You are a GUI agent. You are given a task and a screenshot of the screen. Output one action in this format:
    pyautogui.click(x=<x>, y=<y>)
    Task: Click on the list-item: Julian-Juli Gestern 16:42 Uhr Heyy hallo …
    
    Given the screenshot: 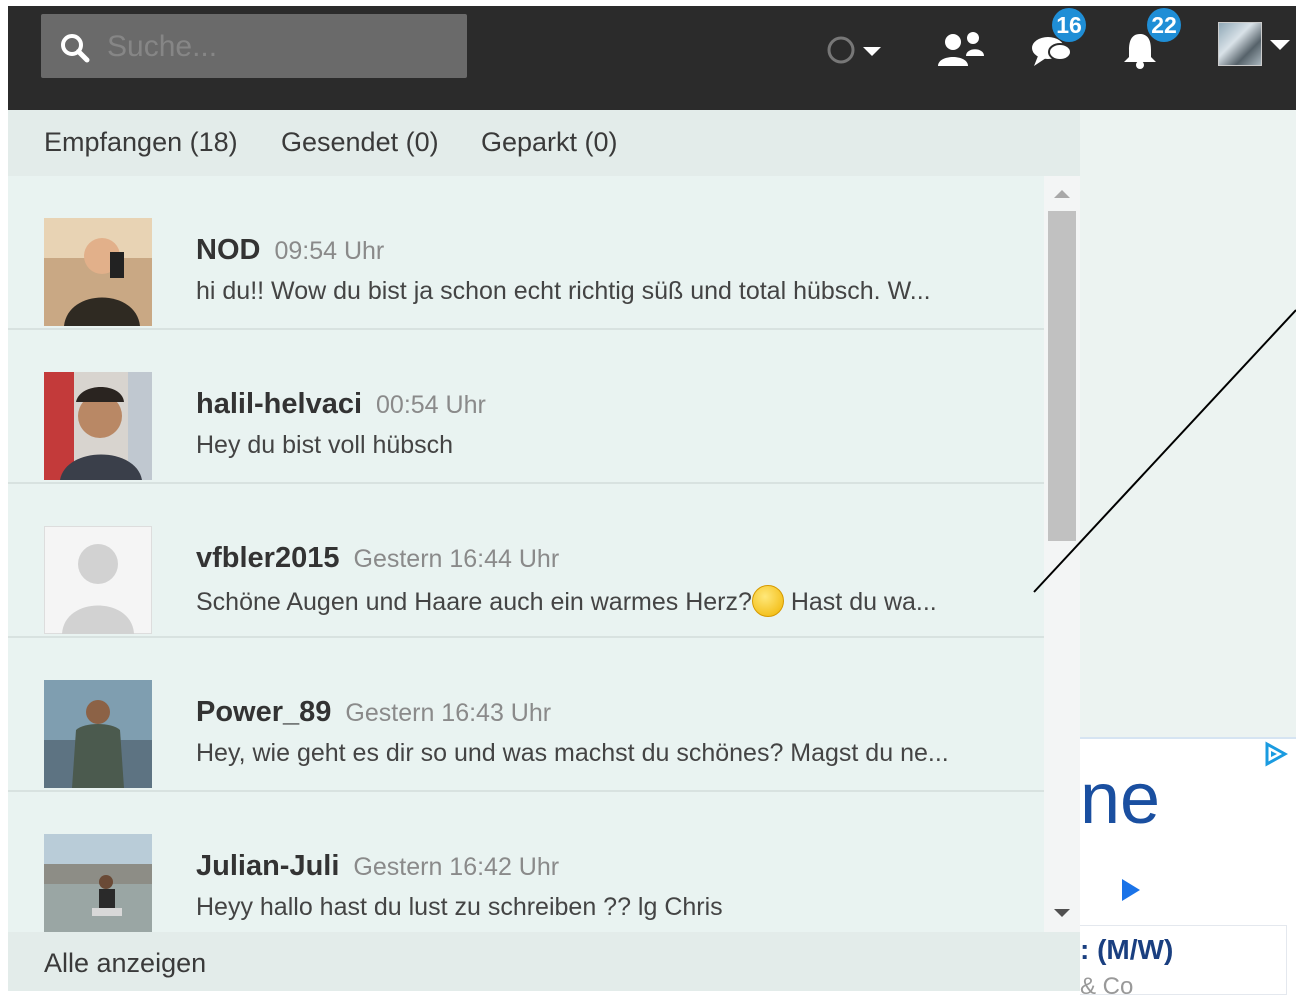 What is the action you would take?
    pyautogui.click(x=526, y=862)
    